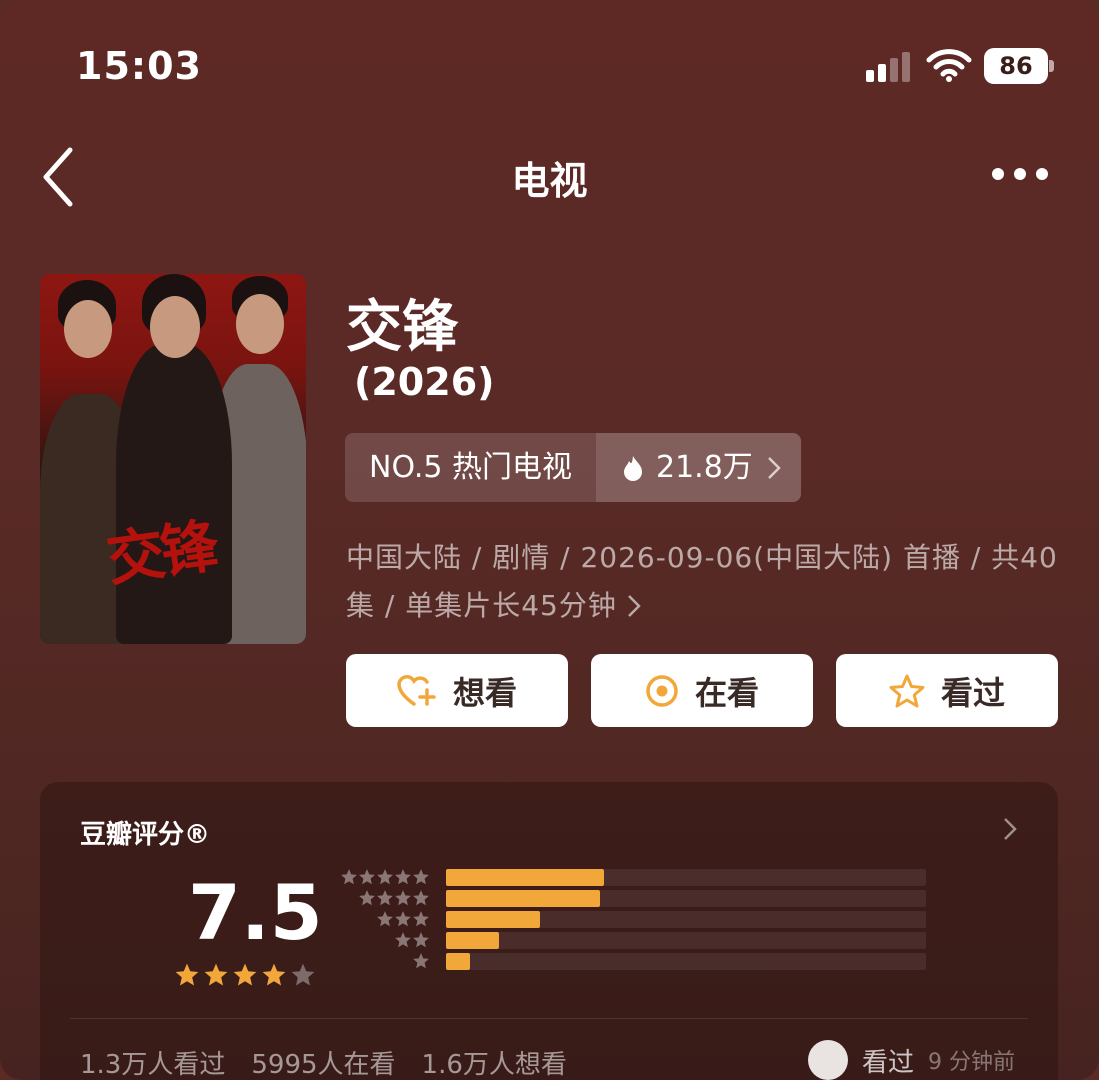  I want to click on target-icon, so click(662, 690).